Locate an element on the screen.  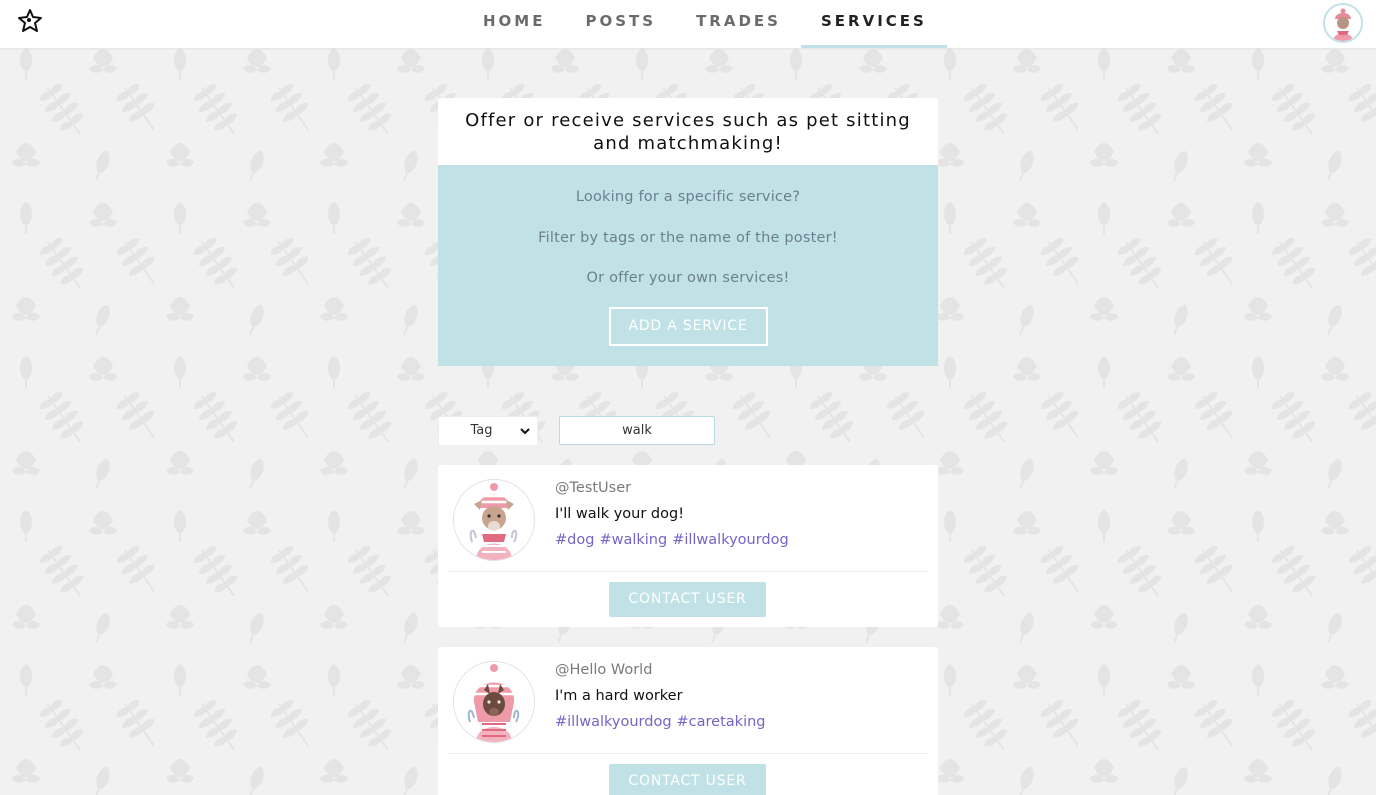
service-tag: #caretaking is located at coordinates (721, 722).